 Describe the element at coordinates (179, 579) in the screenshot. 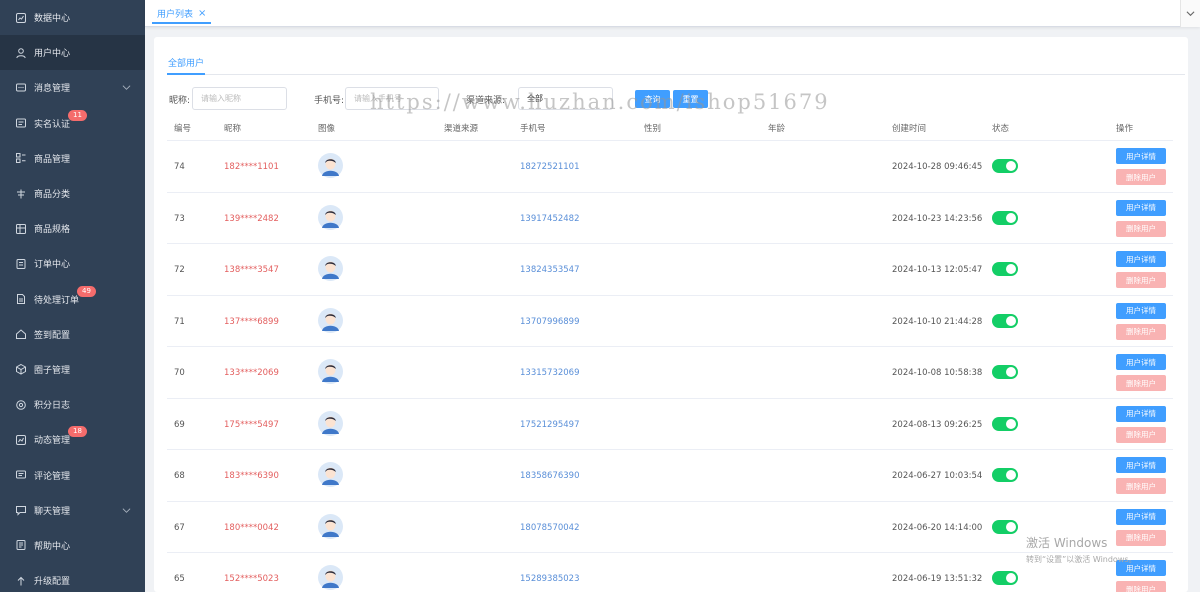

I see `row-id: 65` at that location.